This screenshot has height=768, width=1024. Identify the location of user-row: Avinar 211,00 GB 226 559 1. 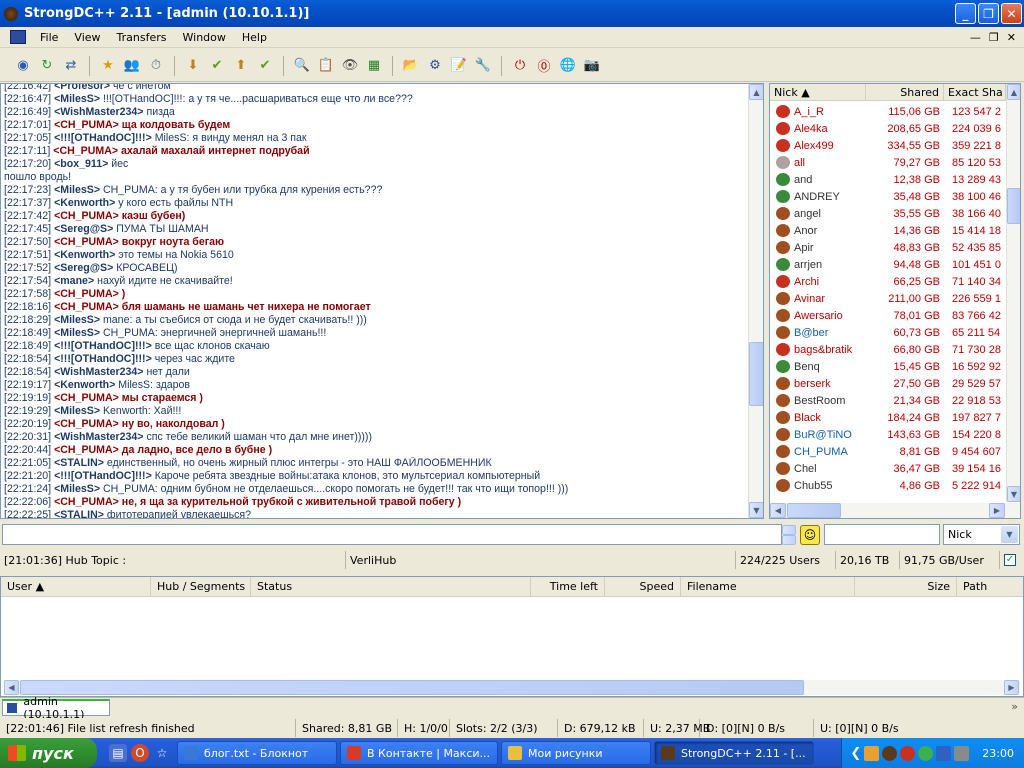
(888, 298).